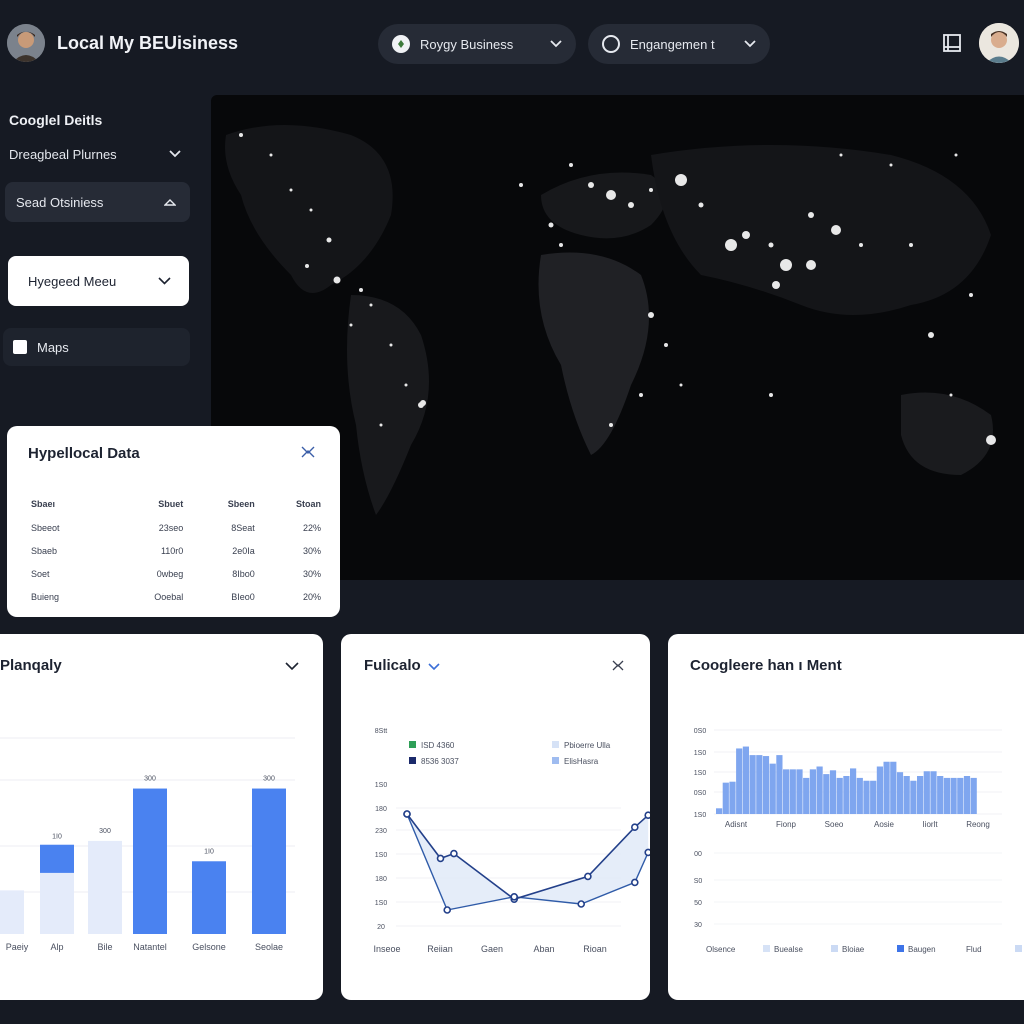 The image size is (1024, 1024). Describe the element at coordinates (930, 824) in the screenshot. I see `x-tick-label: Iiorlt` at that location.